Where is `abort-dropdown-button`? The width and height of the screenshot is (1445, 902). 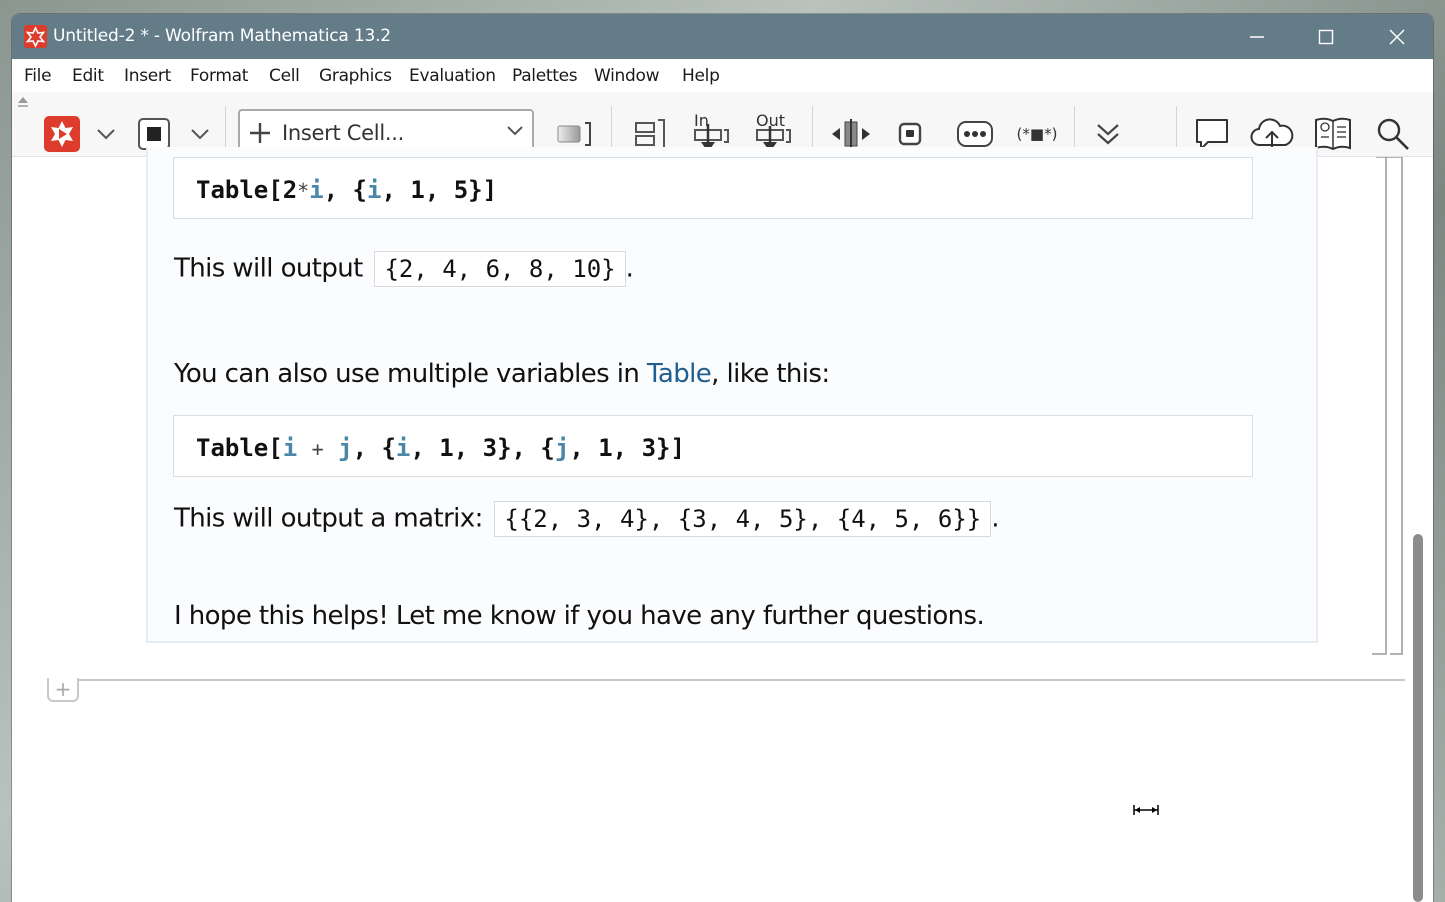 abort-dropdown-button is located at coordinates (200, 134).